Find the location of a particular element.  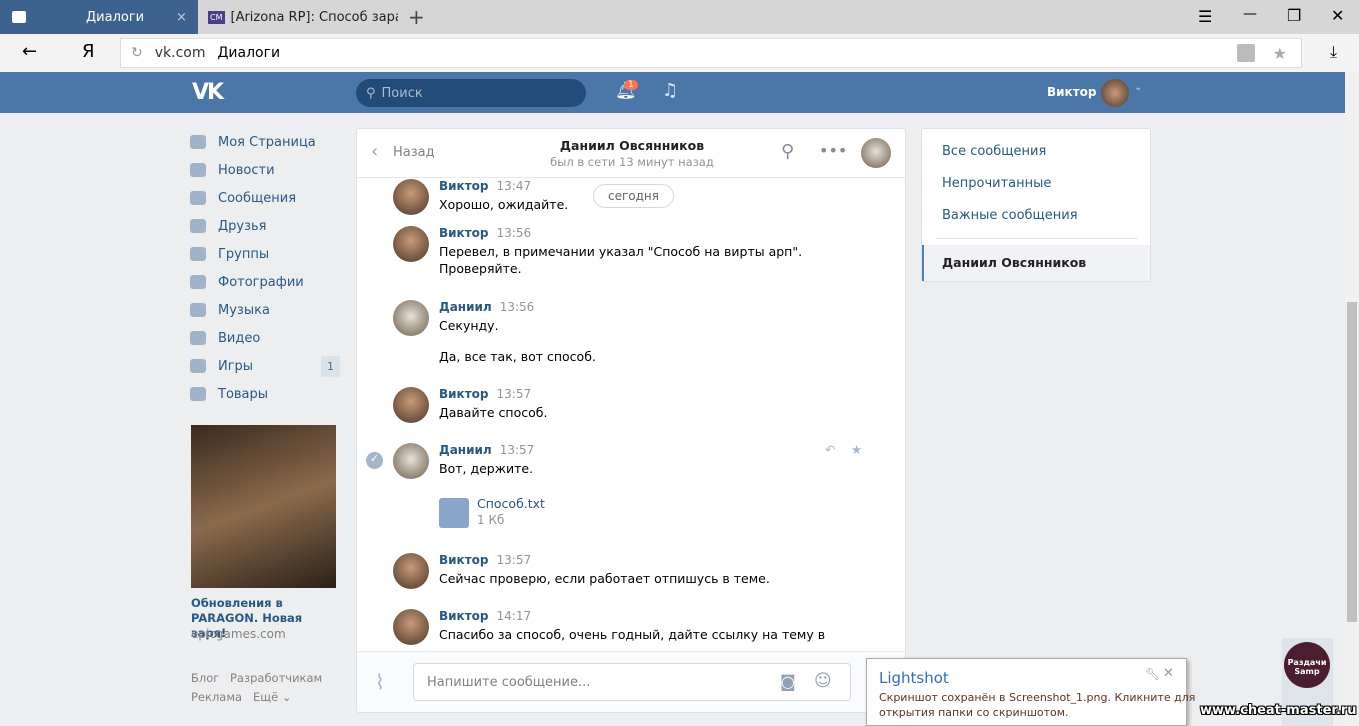

tab-dialogs: Диалоги × is located at coordinates (99, 17).